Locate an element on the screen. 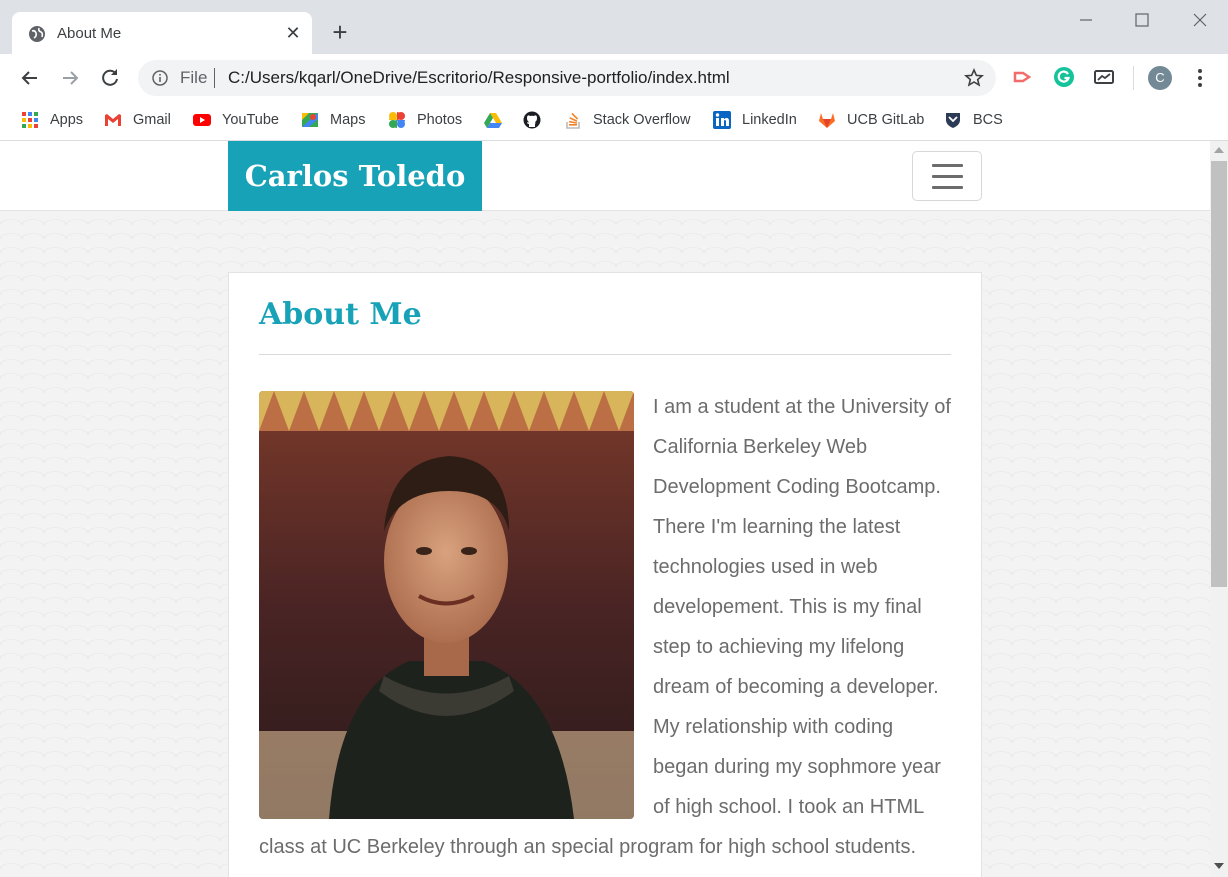  bookmark-github is located at coordinates (537, 120).